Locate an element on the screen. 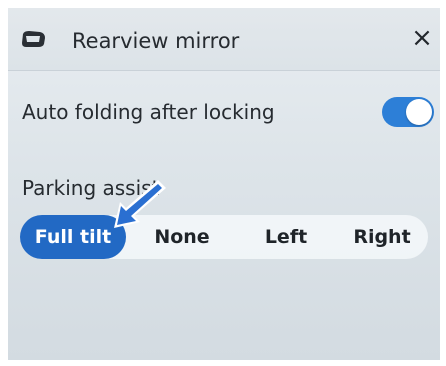  option-right: Right is located at coordinates (382, 237).